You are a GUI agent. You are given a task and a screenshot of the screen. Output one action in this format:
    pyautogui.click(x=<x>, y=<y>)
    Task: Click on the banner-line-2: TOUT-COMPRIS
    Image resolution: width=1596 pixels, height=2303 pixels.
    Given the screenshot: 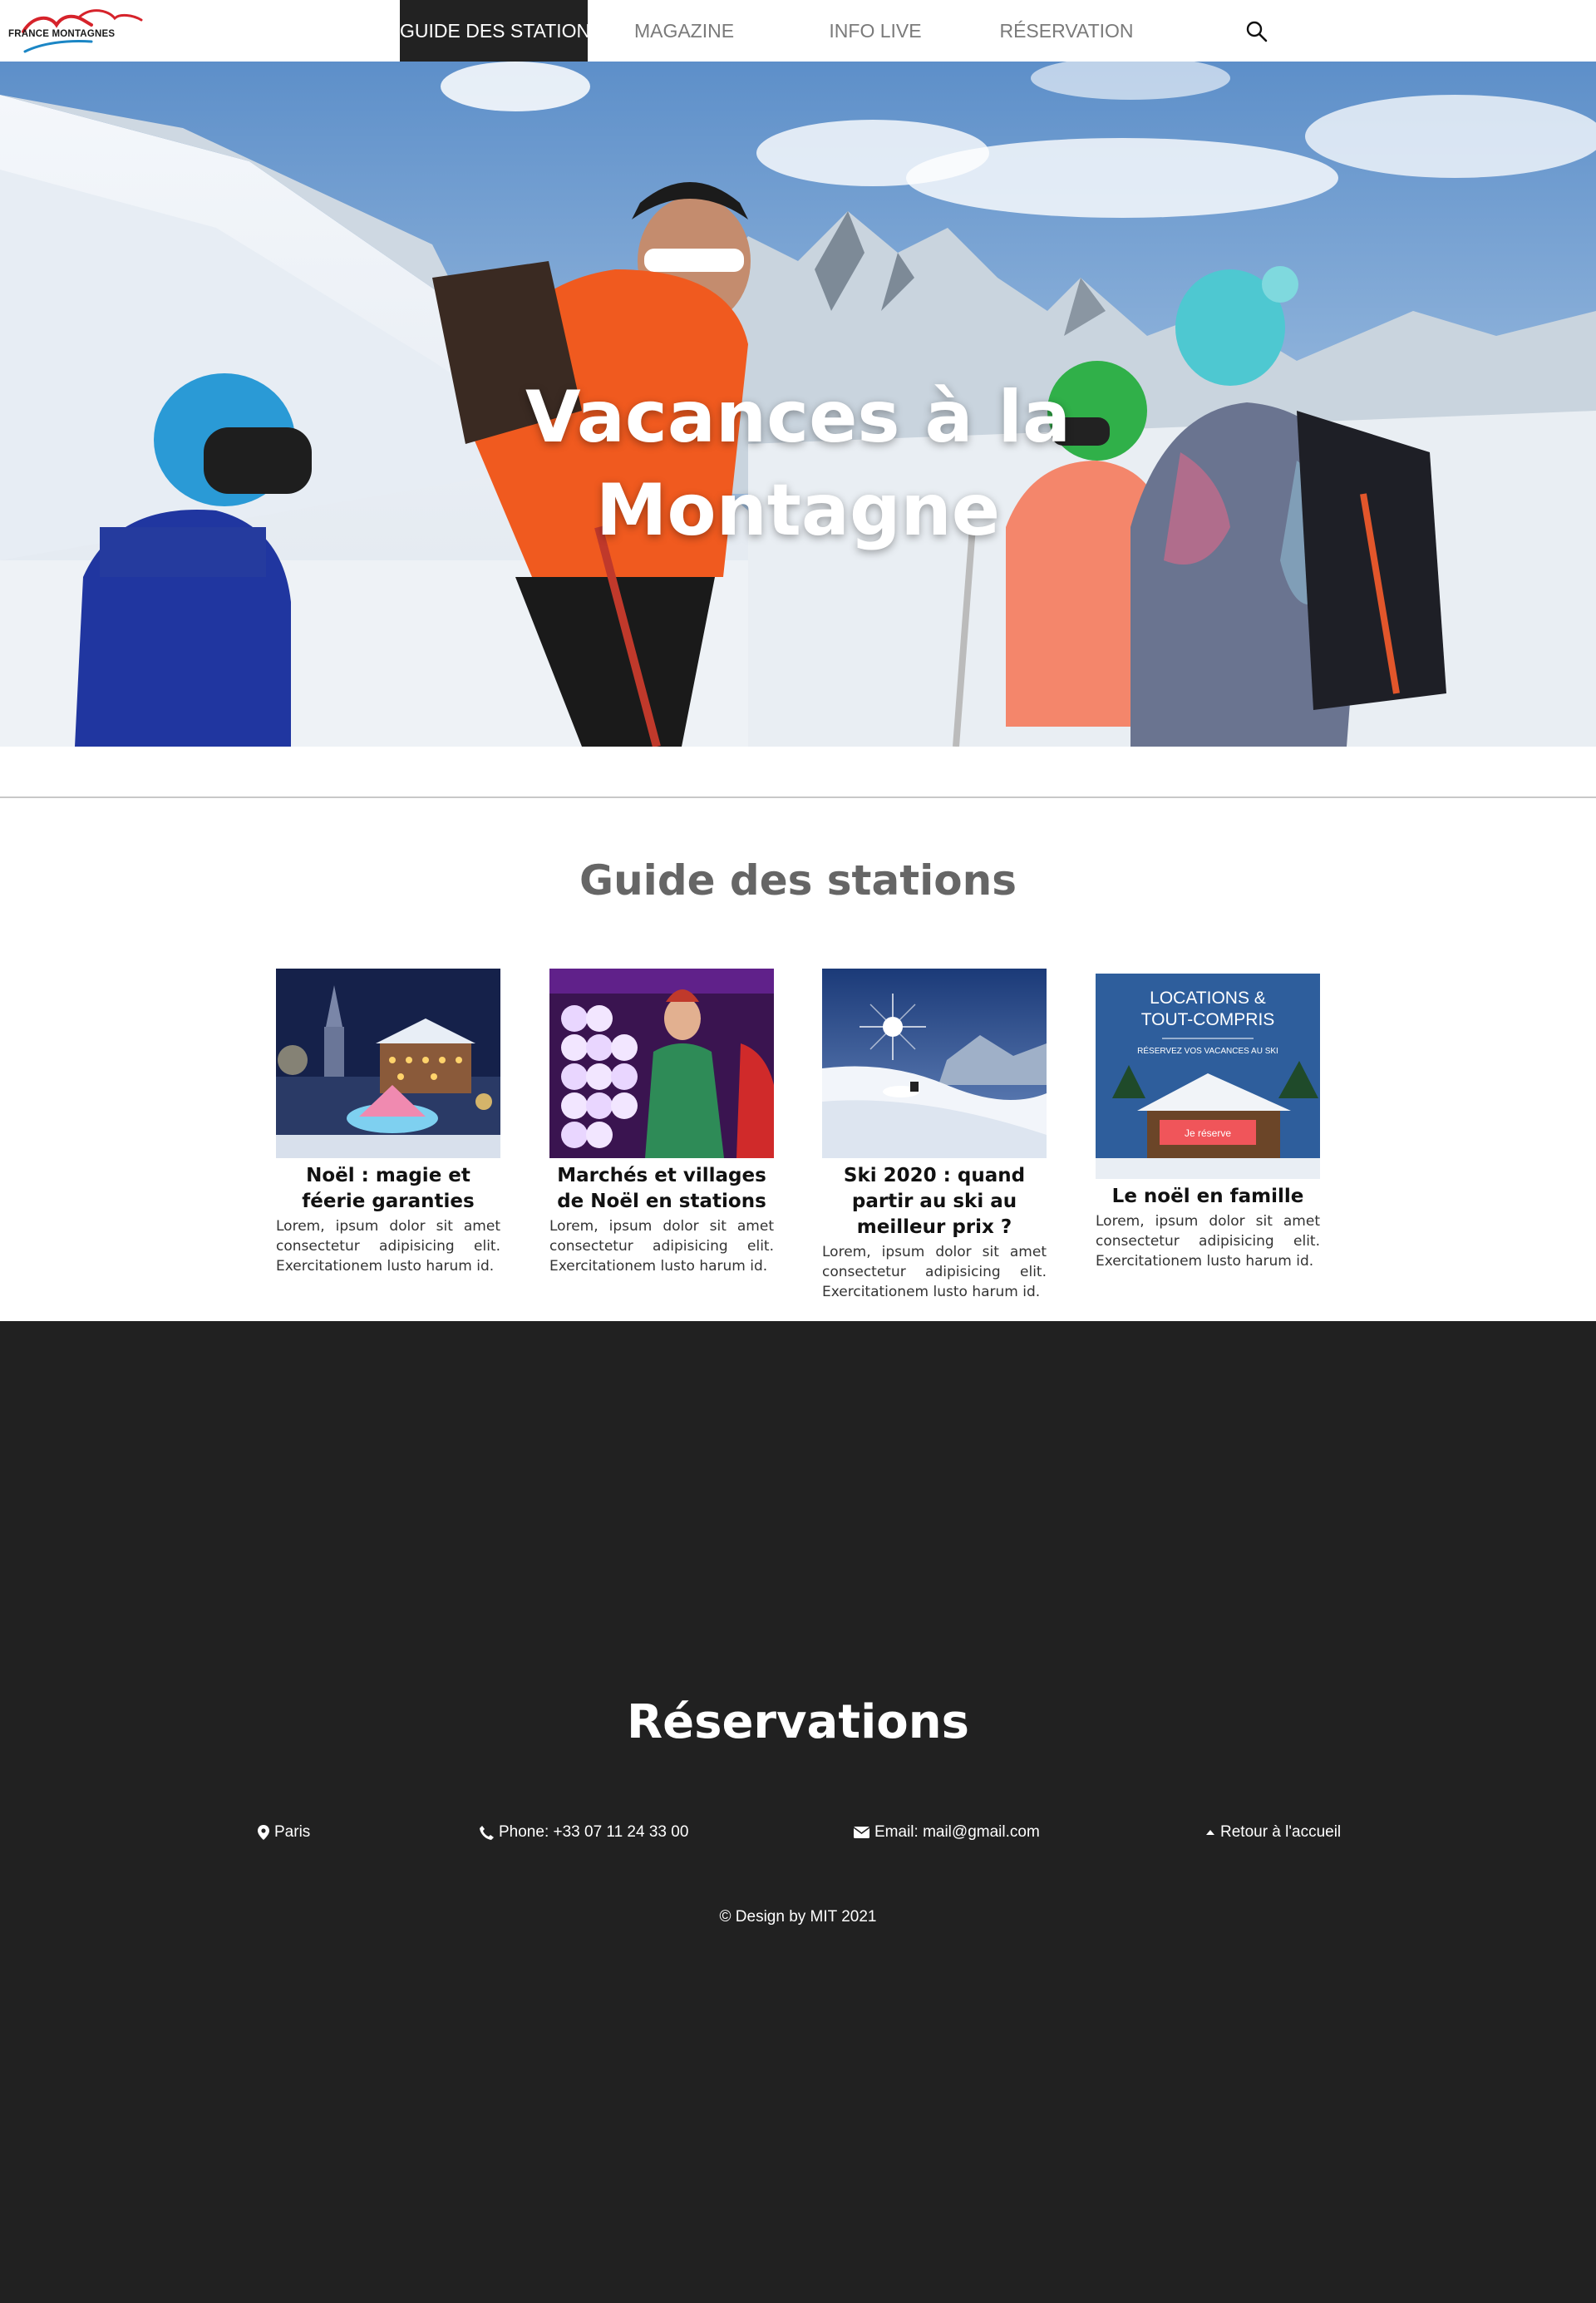 What is the action you would take?
    pyautogui.click(x=1208, y=1019)
    